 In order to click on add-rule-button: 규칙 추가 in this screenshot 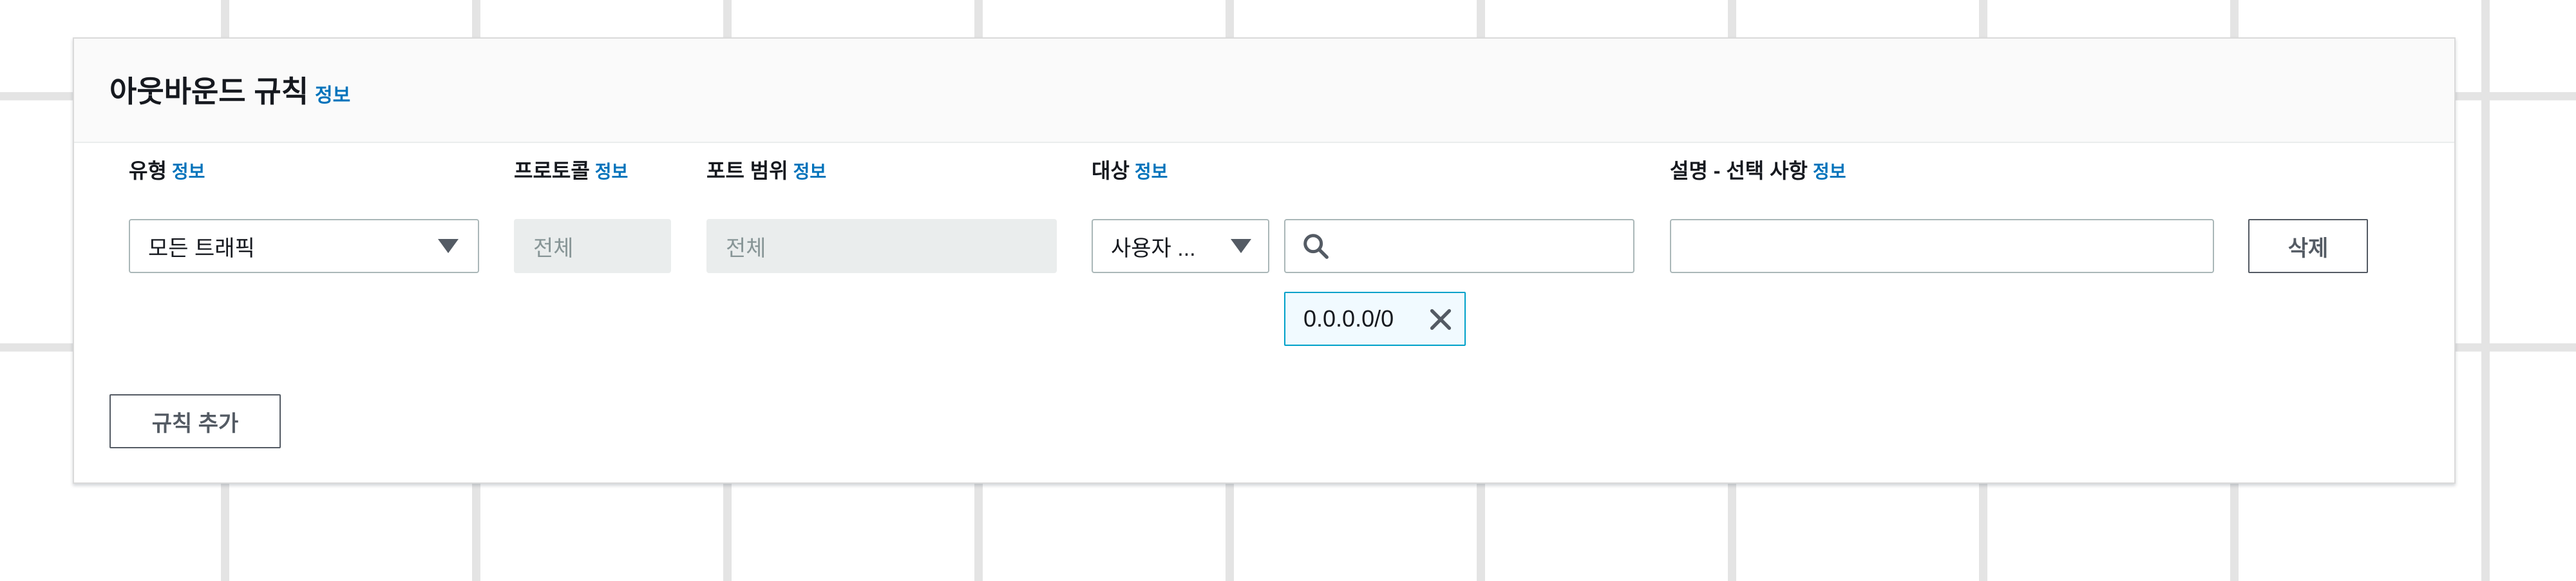, I will do `click(195, 421)`.